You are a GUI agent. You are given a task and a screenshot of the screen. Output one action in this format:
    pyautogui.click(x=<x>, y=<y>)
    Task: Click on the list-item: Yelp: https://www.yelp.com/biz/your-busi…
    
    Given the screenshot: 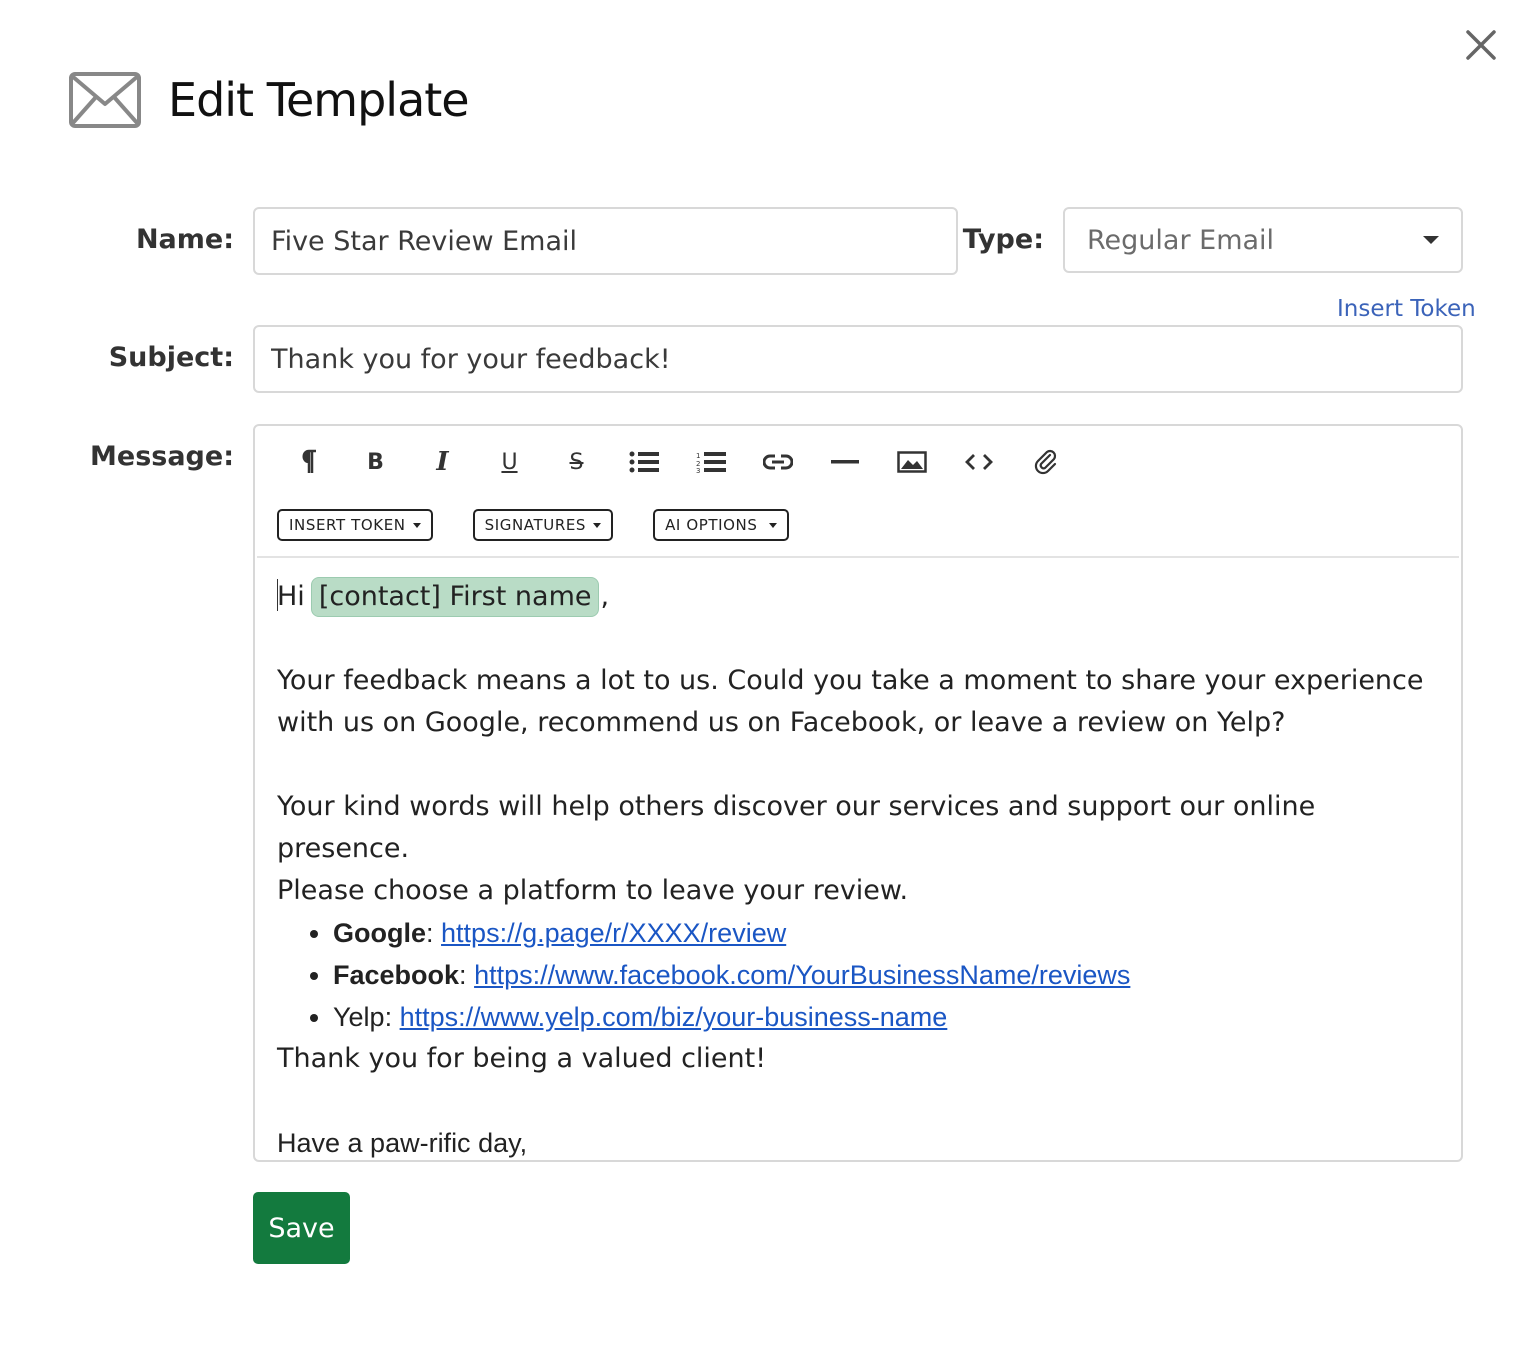 What is the action you would take?
    pyautogui.click(x=885, y=1017)
    